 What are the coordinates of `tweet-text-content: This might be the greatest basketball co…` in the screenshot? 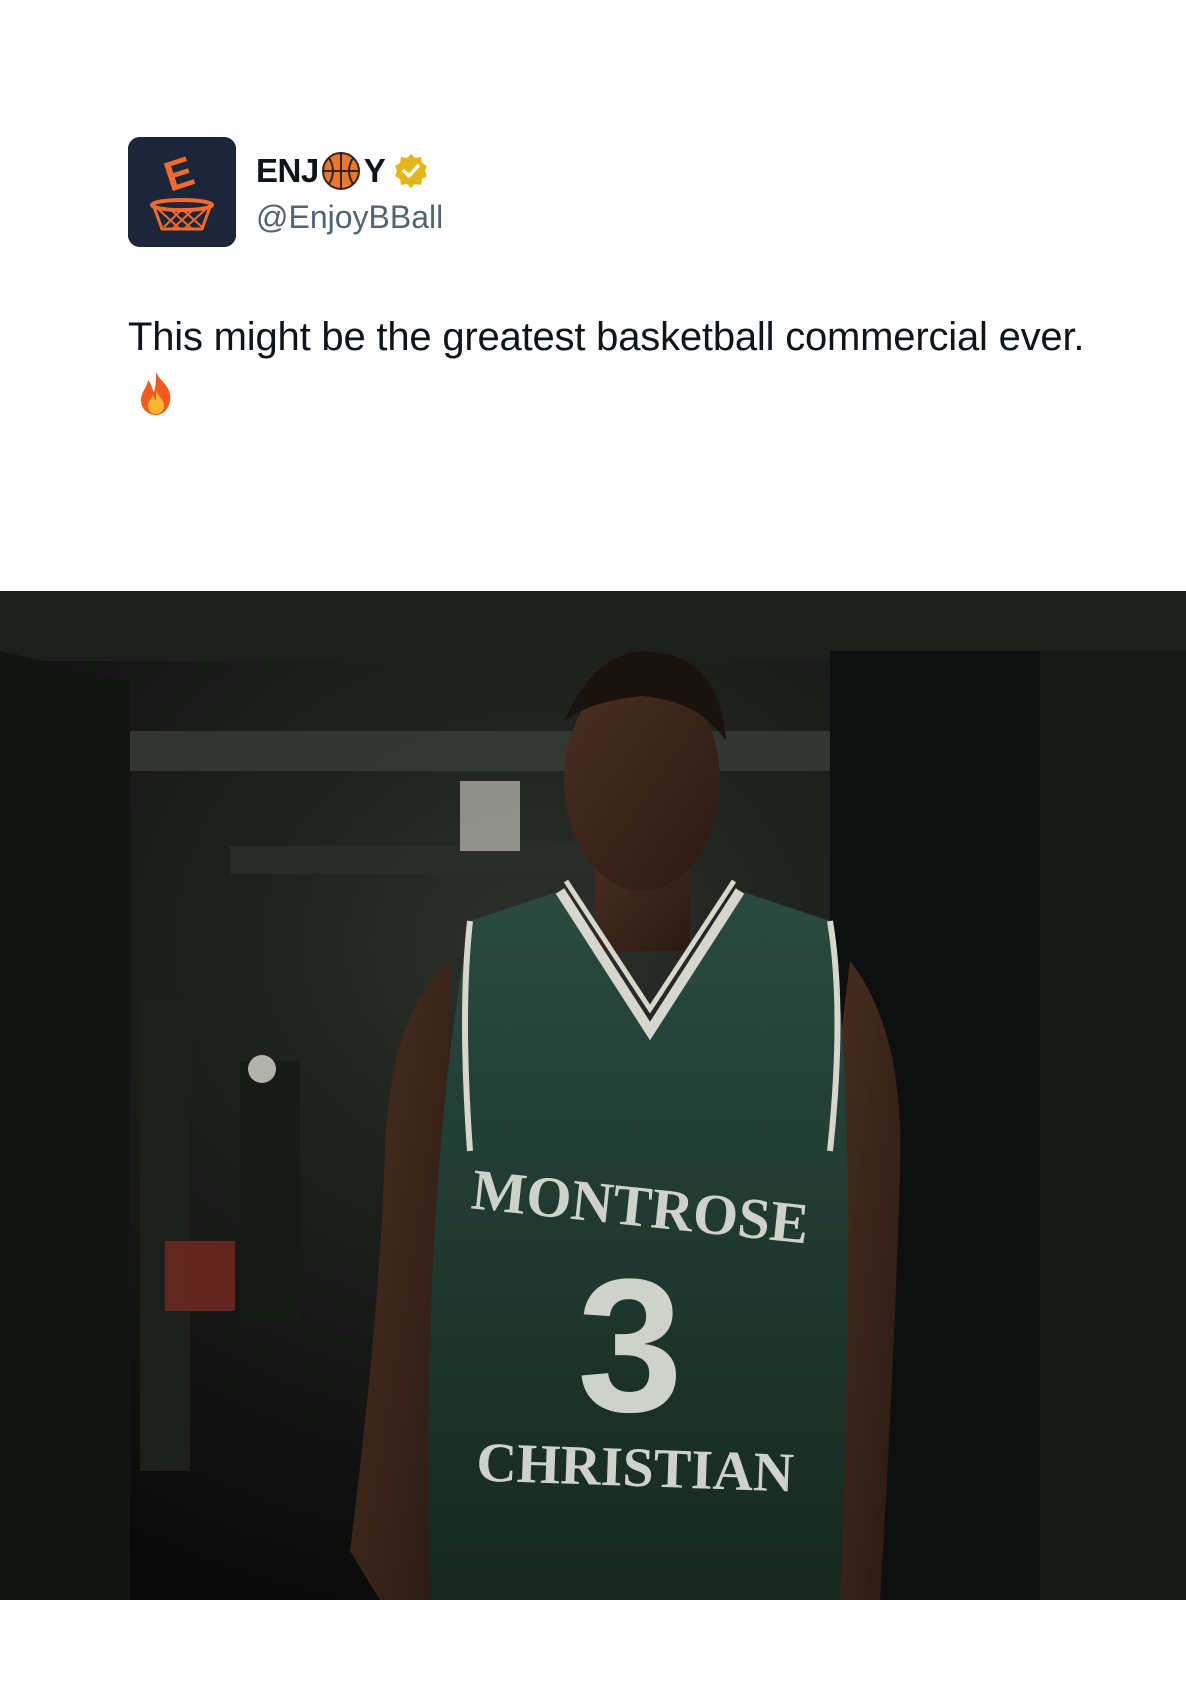 It's located at (606, 337).